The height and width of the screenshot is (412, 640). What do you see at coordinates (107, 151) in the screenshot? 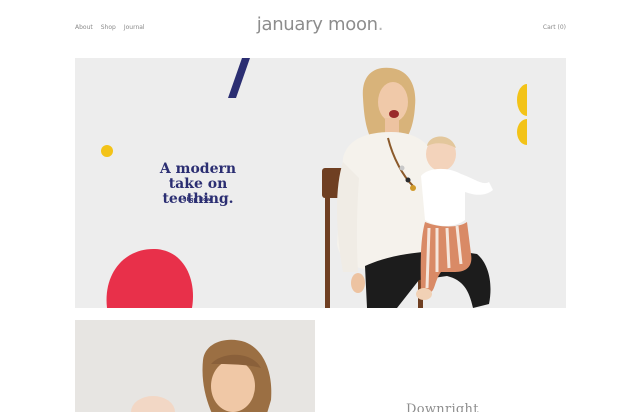
I see `yellow-dot-shape` at bounding box center [107, 151].